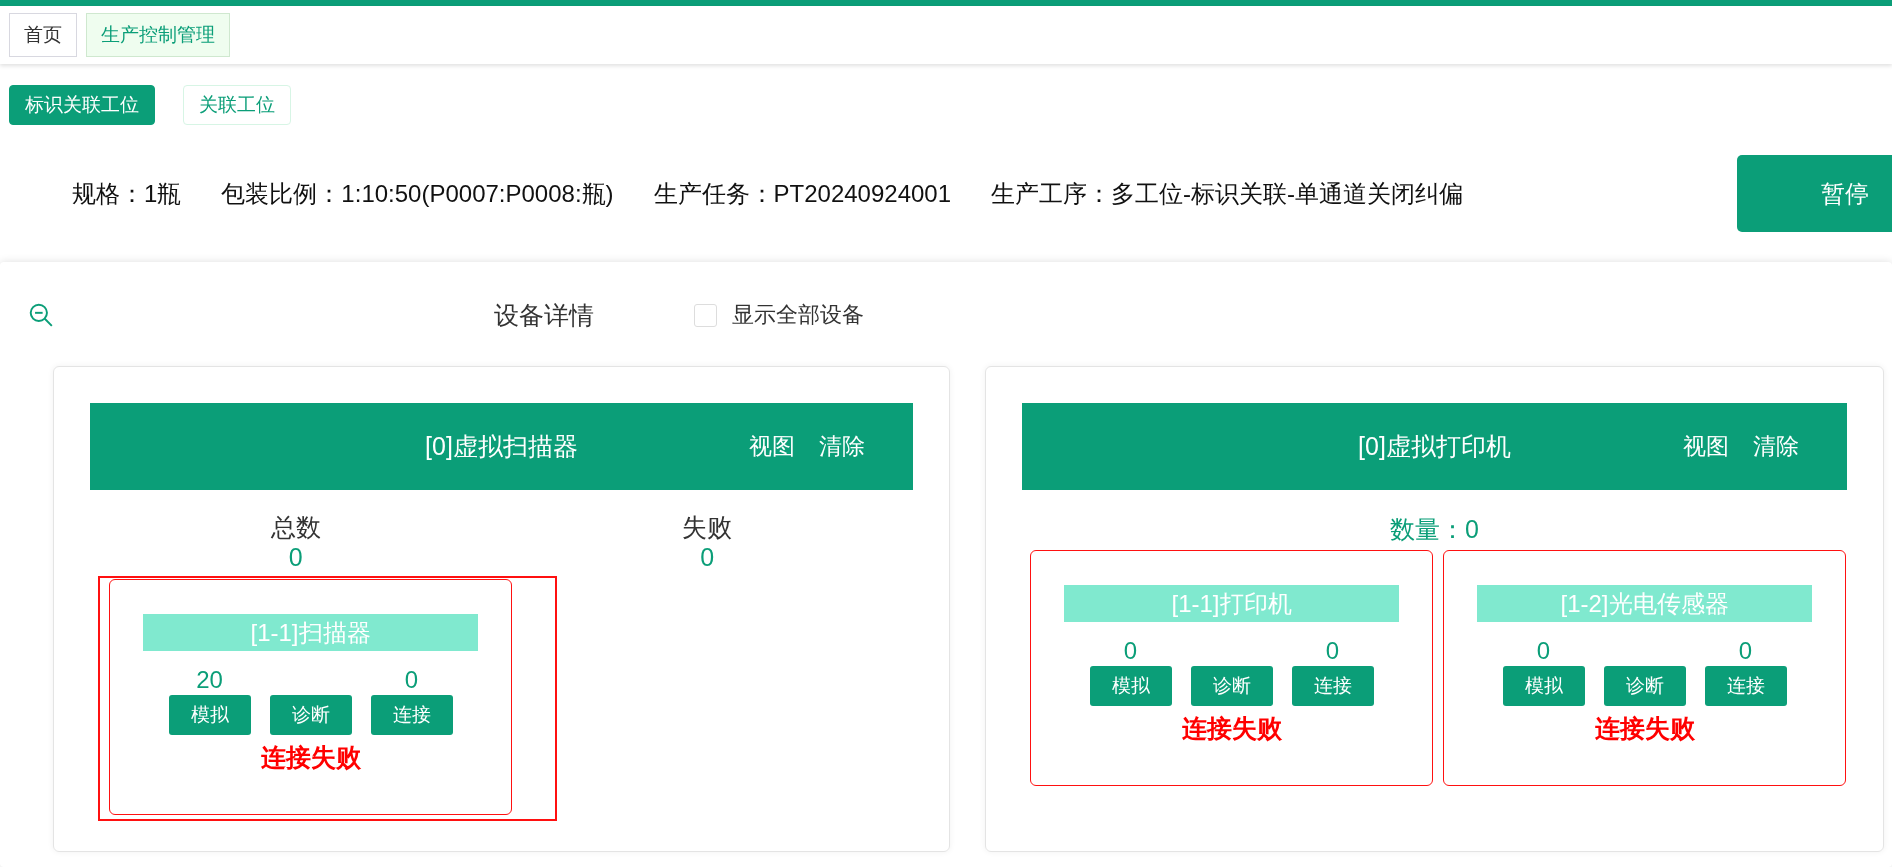 The image size is (1892, 867). Describe the element at coordinates (1227, 193) in the screenshot. I see `info-text: 生产工序：多工位-标识关联-单通道关闭纠偏` at that location.